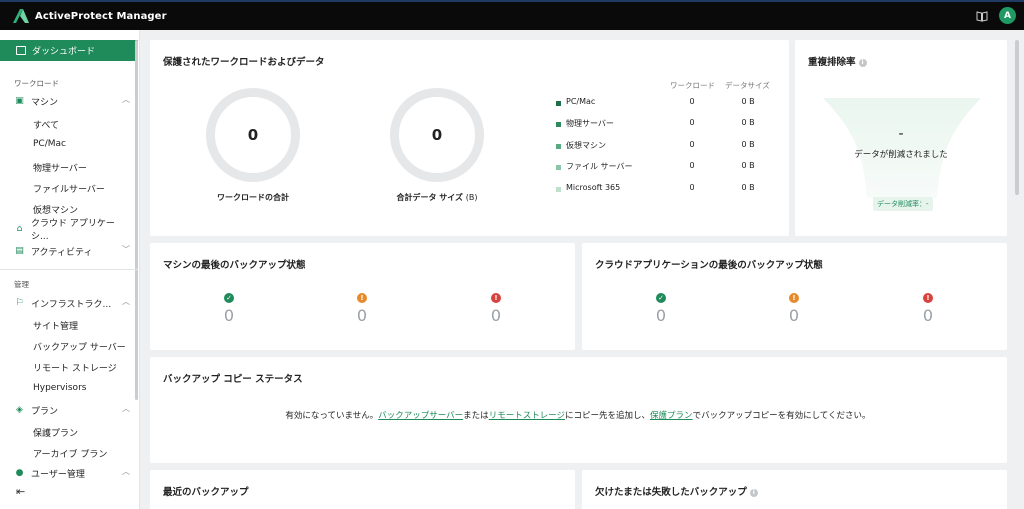 Image resolution: width=1024 pixels, height=509 pixels. I want to click on activity-icon: ▤, so click(19, 251).